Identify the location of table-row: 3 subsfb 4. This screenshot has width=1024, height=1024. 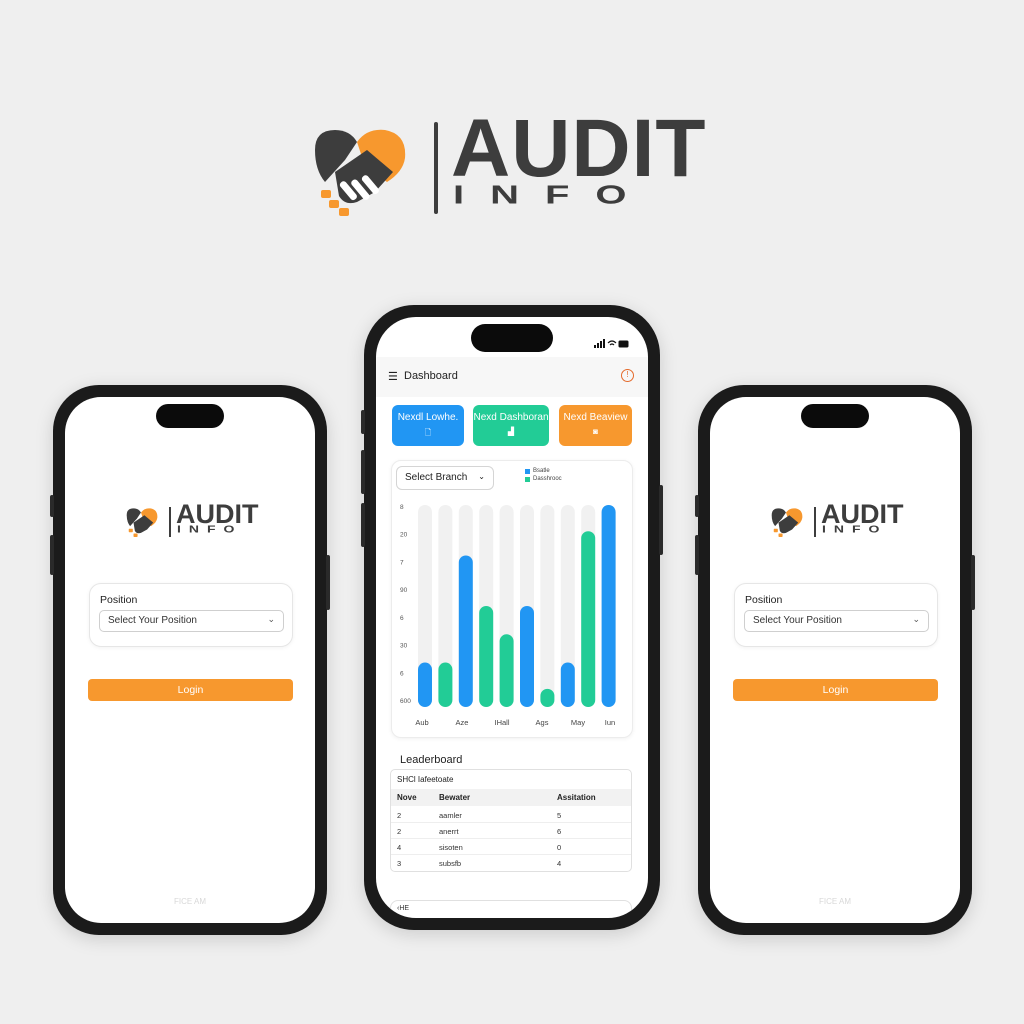
(511, 863).